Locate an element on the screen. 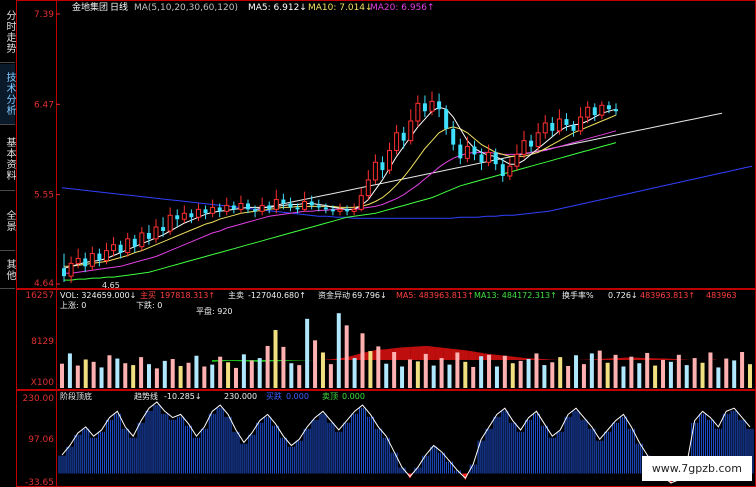 This screenshot has height=487, width=756. ma-param-label: MA(5,10,20,30,60,120) is located at coordinates (186, 8).